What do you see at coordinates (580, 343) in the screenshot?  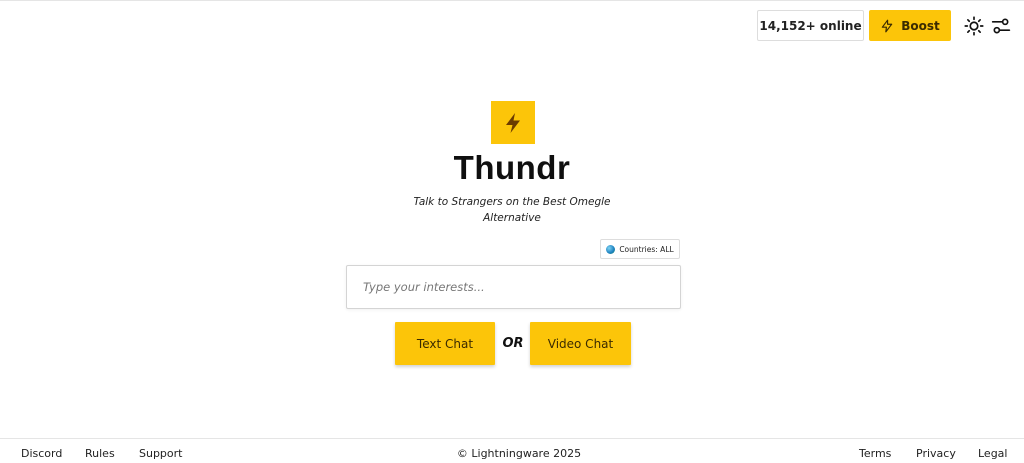 I see `video-chat-button: Video Chat` at bounding box center [580, 343].